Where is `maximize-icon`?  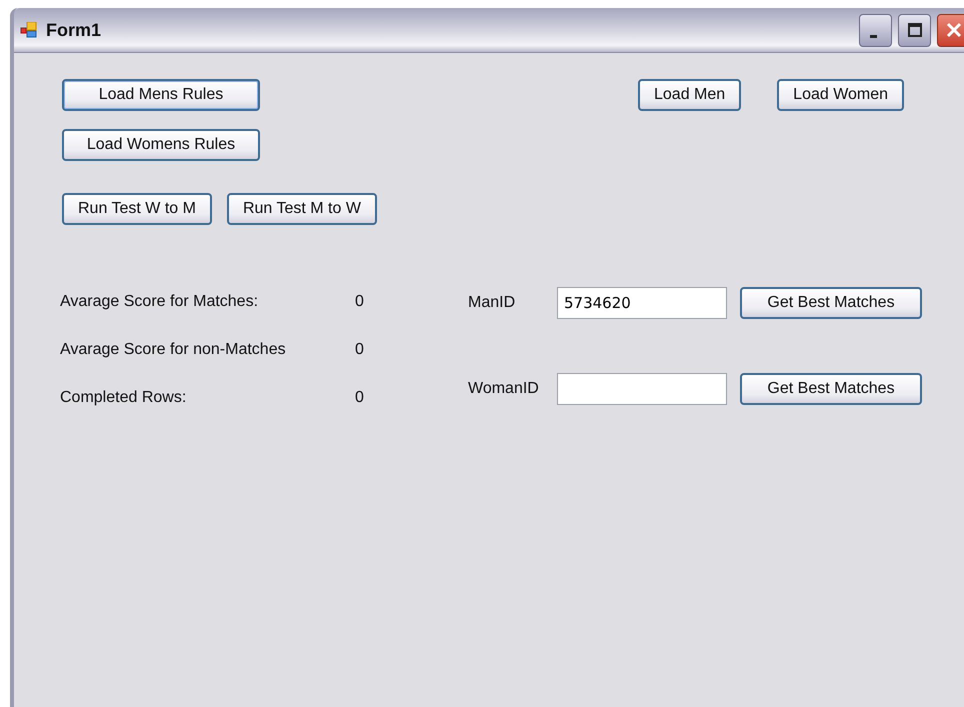 maximize-icon is located at coordinates (914, 30).